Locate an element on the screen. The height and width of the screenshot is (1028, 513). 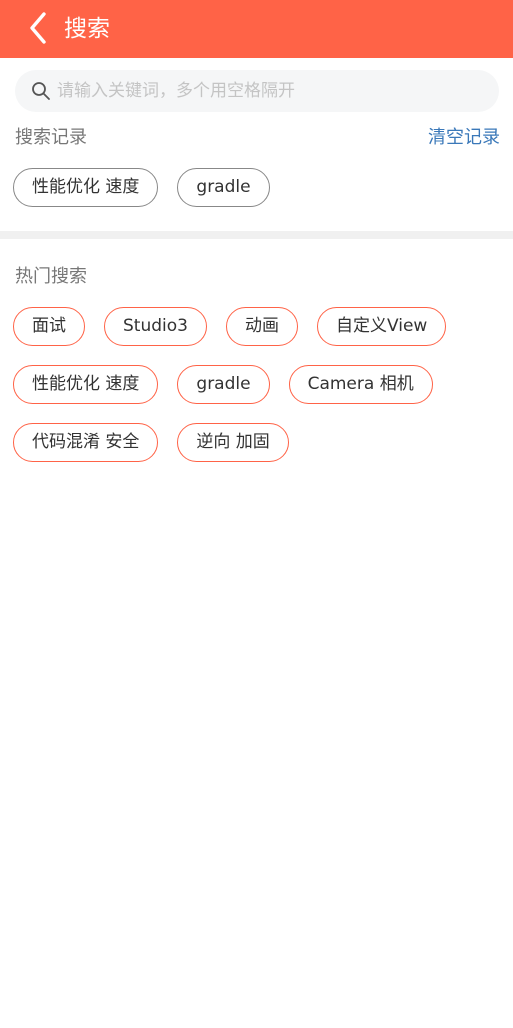
hot-tag-row-3: 代码混淆 安全 逆向 加固 is located at coordinates (151, 442).